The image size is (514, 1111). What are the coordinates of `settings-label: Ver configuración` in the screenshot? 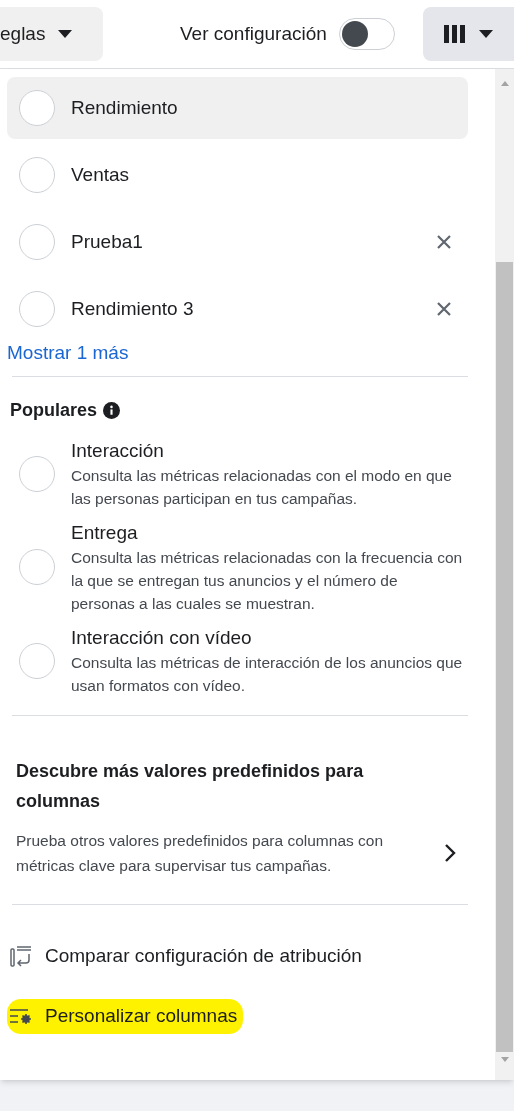 It's located at (253, 33).